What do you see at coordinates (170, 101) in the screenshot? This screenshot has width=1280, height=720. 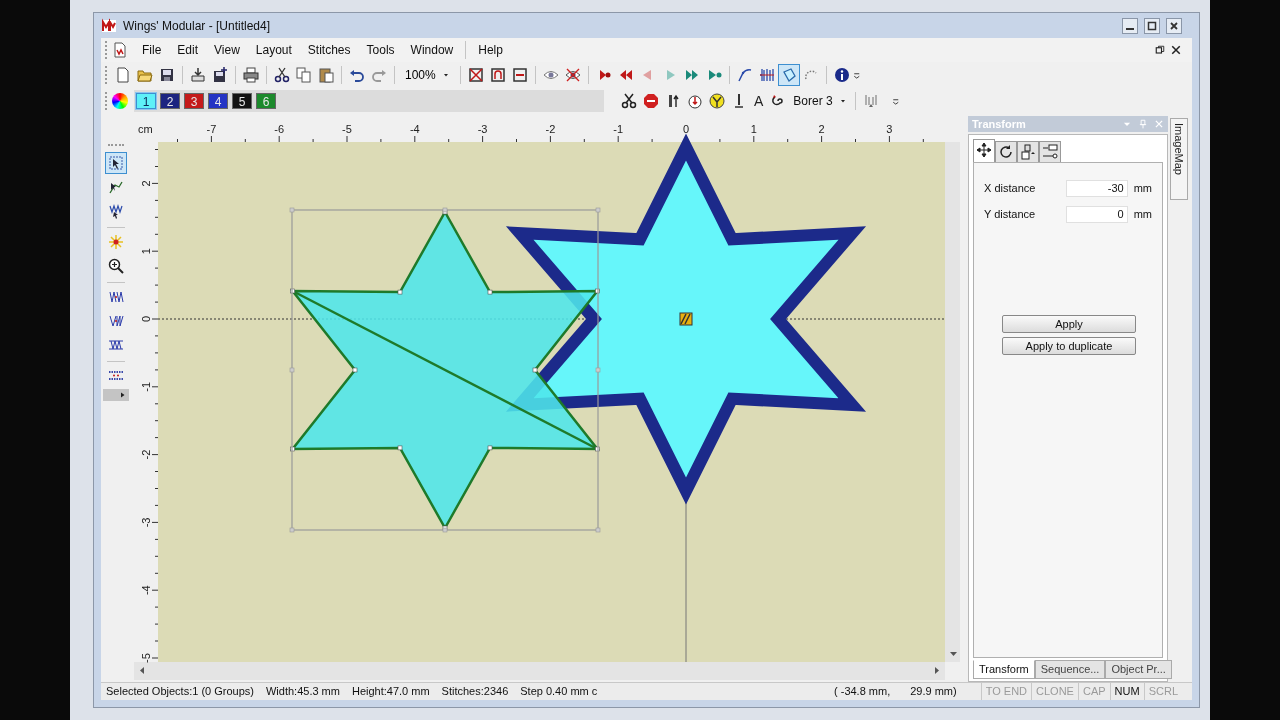 I see `color-swatch: 2` at bounding box center [170, 101].